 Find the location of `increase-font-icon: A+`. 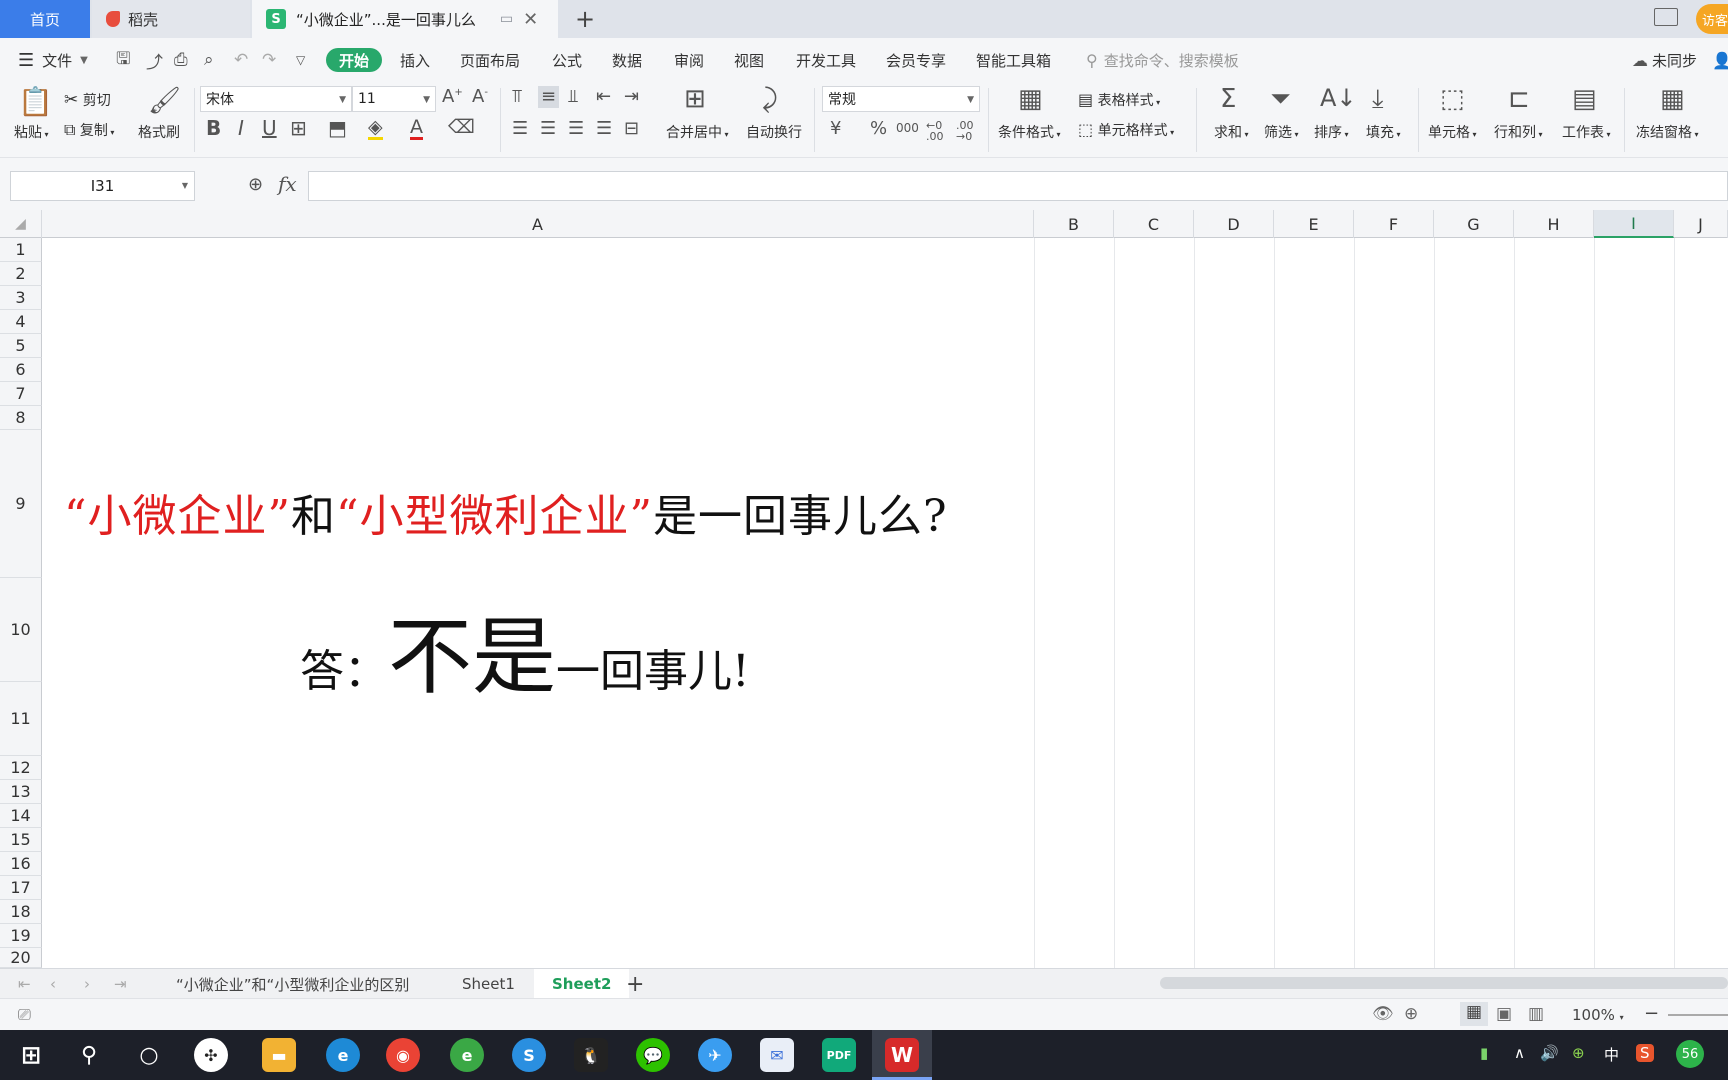

increase-font-icon: A+ is located at coordinates (452, 97).